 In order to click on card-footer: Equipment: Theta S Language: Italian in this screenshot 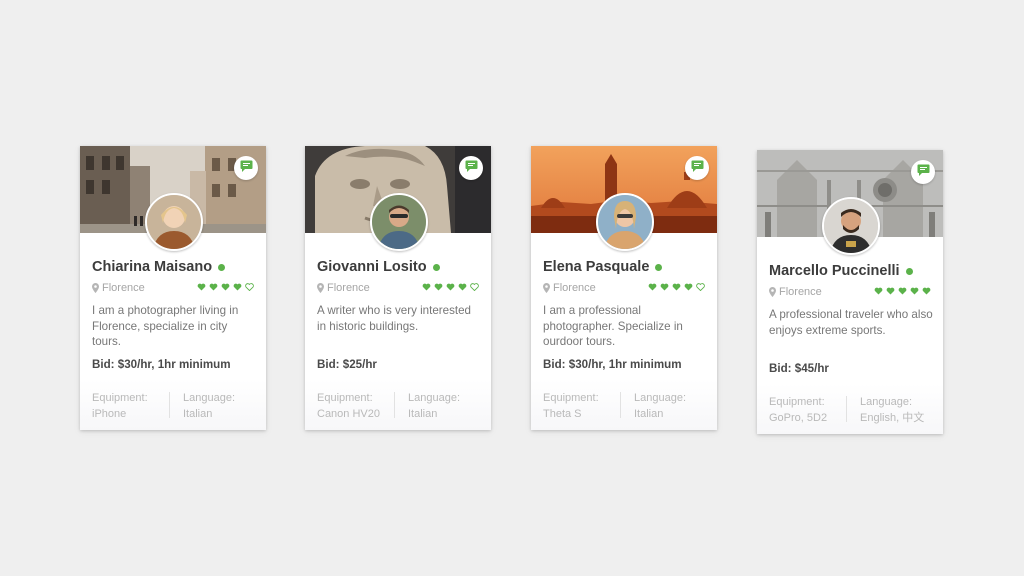, I will do `click(624, 405)`.